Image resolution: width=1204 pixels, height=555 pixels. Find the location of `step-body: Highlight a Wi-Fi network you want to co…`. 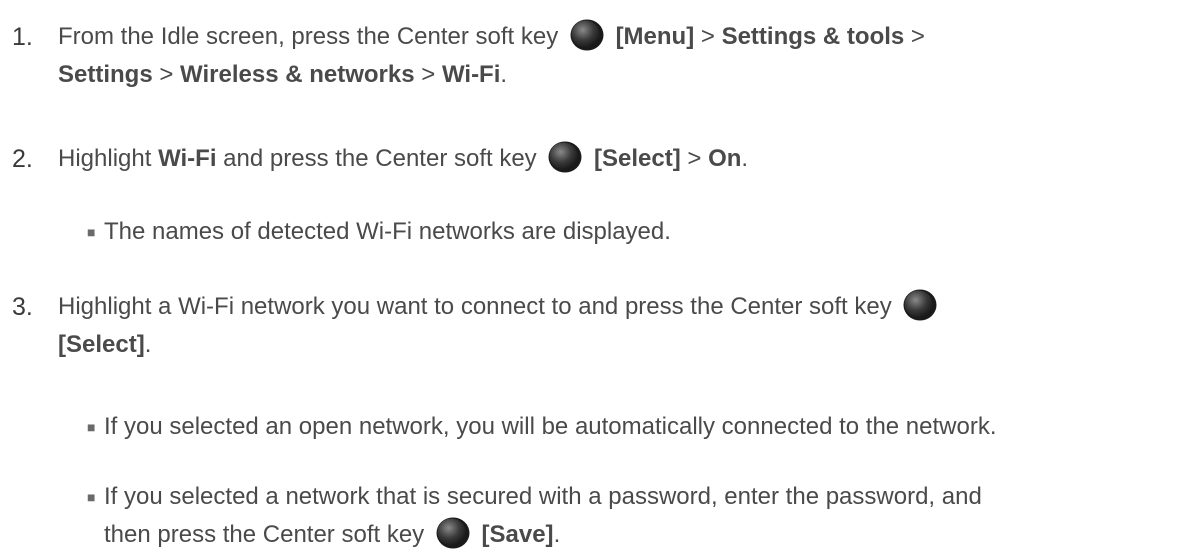

step-body: Highlight a Wi-Fi network you want to co… is located at coordinates (631, 326).